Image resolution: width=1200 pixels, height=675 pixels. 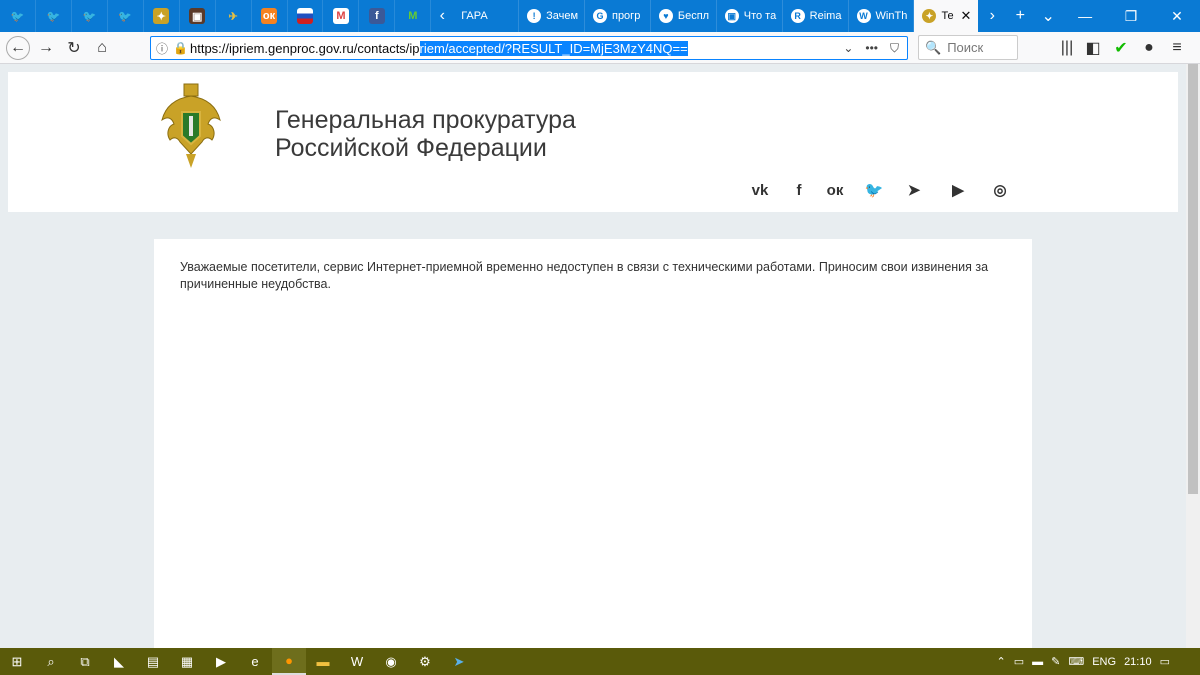 I want to click on system-tray: ⌃ ▭ ▬ ✎ ⌨ ENG 21:10 ▭, so click(x=1098, y=661).